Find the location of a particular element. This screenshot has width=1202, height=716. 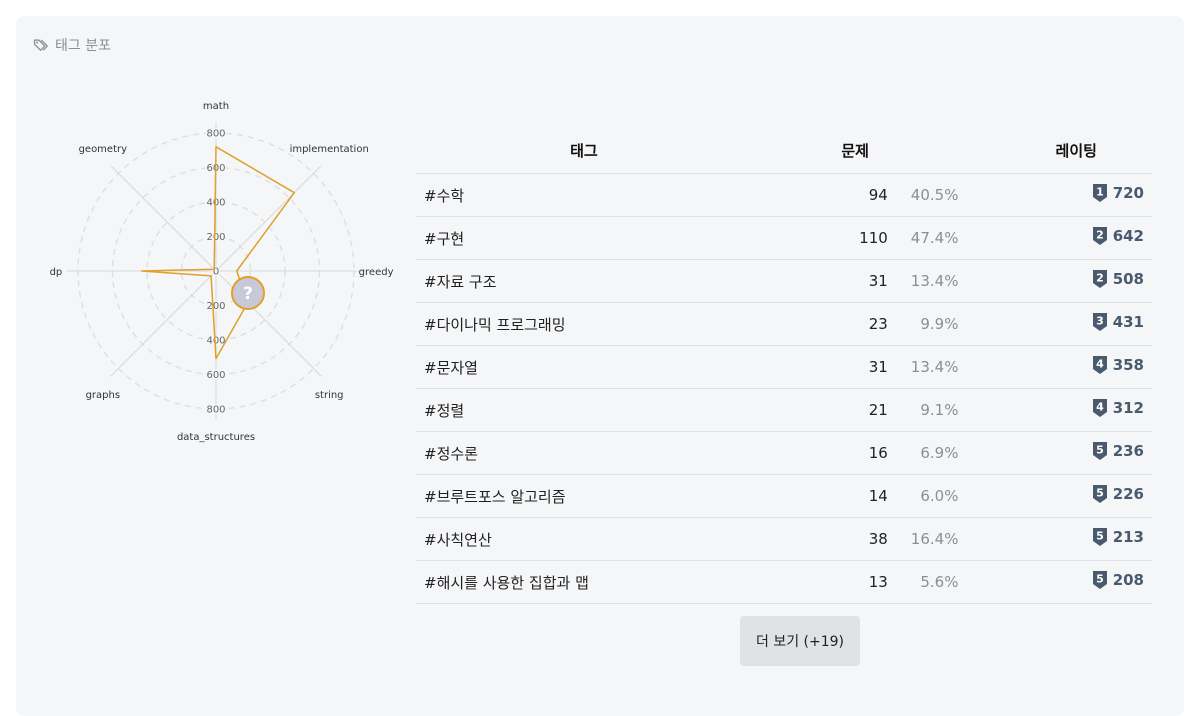

radar-axis-label: math is located at coordinates (216, 106).